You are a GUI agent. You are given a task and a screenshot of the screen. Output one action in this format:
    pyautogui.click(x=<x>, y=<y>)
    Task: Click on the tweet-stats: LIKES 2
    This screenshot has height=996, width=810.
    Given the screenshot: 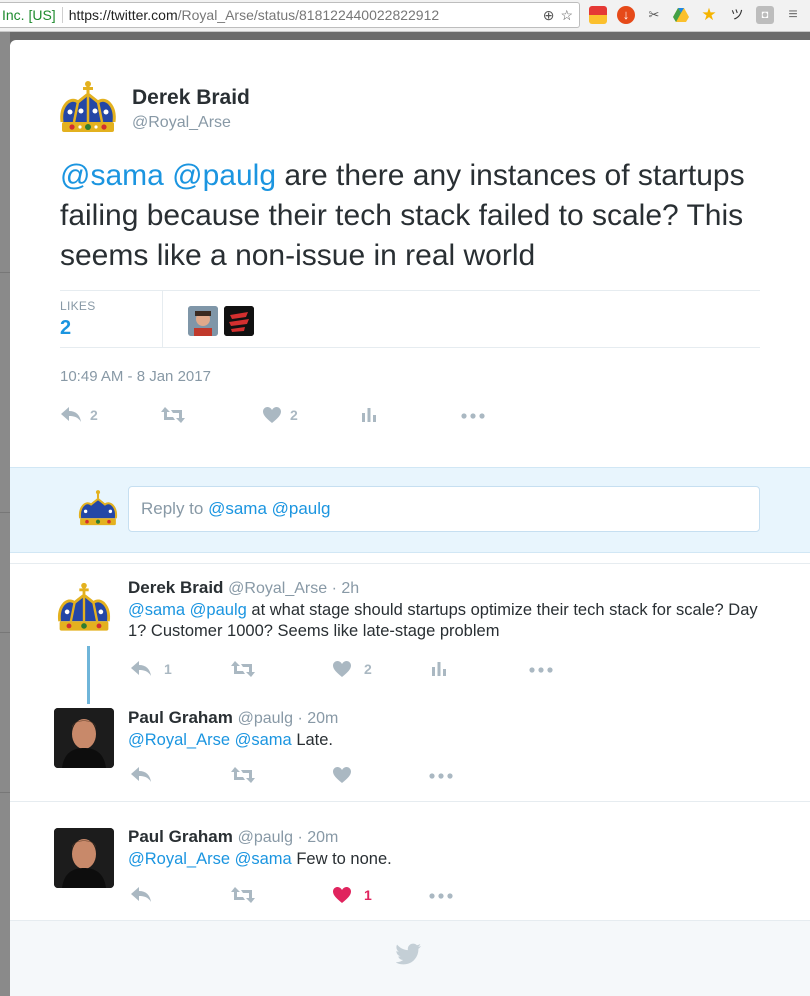 What is the action you would take?
    pyautogui.click(x=410, y=319)
    